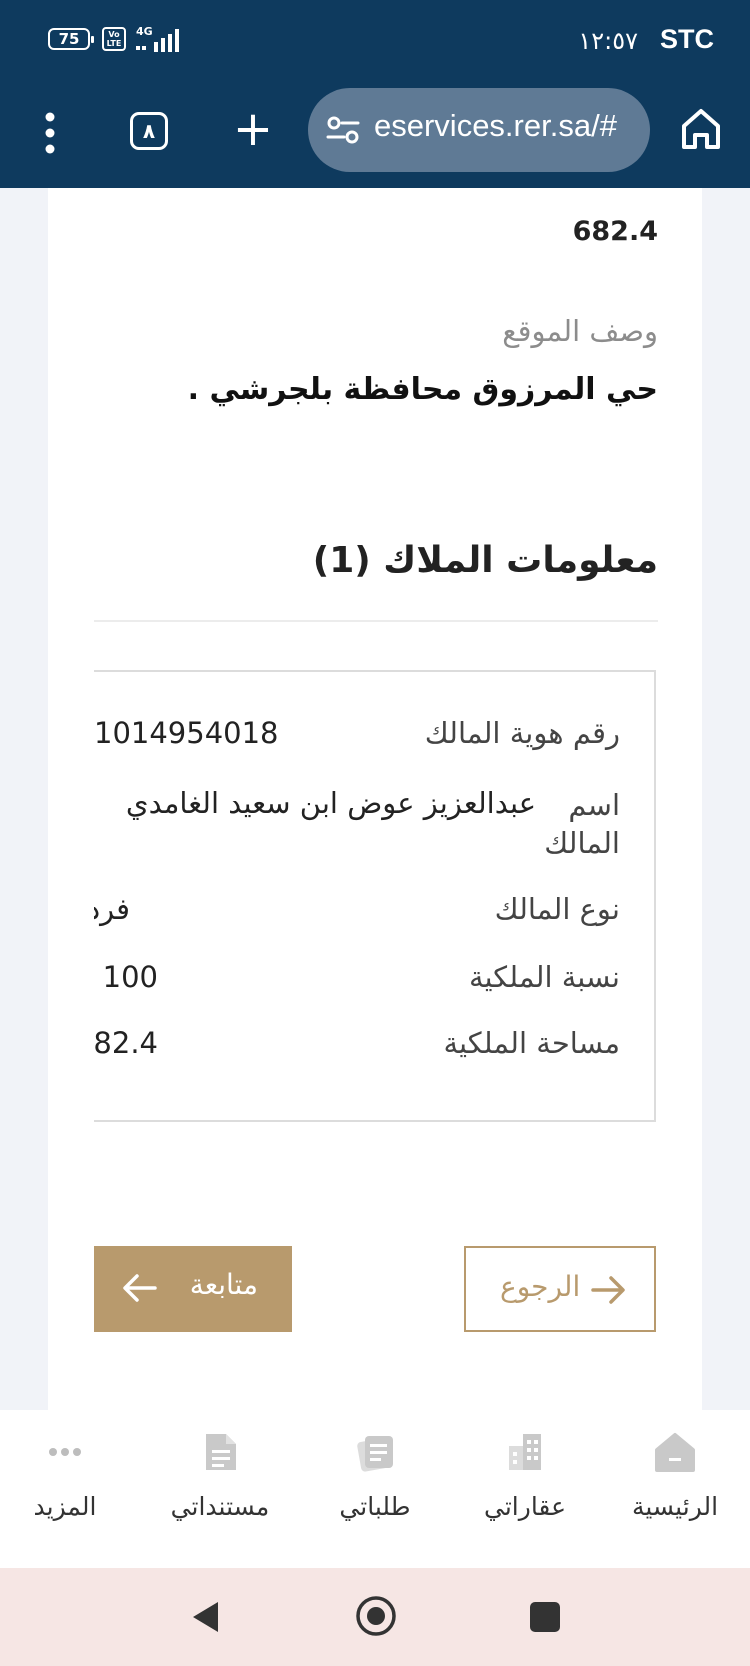  I want to click on nav-label-home: الرئيسية, so click(675, 1506).